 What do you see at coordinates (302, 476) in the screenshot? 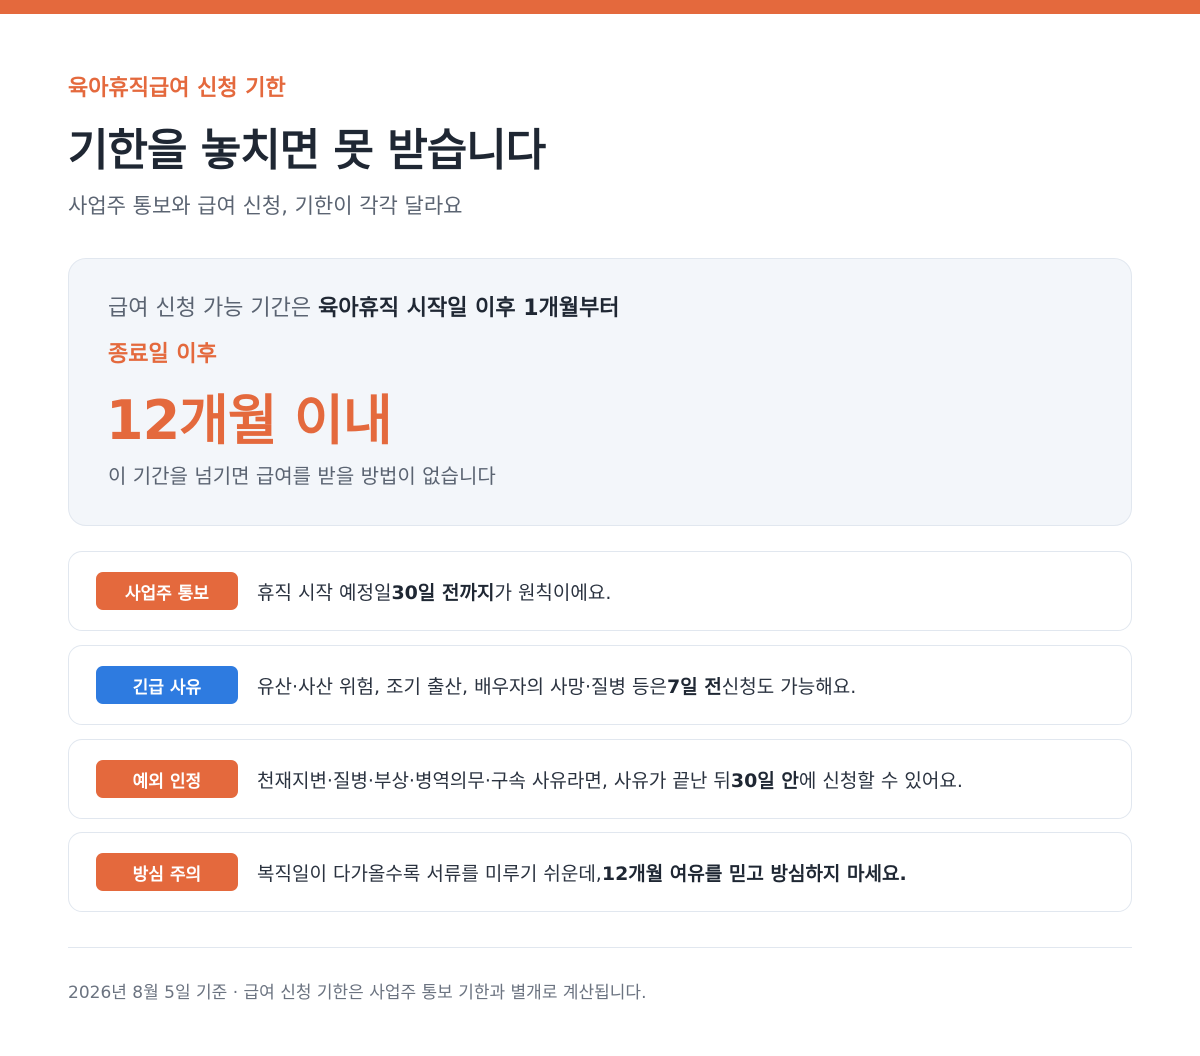
I see `hero-warning-note: 이 기간을 넘기면 급여를 받을 방법이 없습니다` at bounding box center [302, 476].